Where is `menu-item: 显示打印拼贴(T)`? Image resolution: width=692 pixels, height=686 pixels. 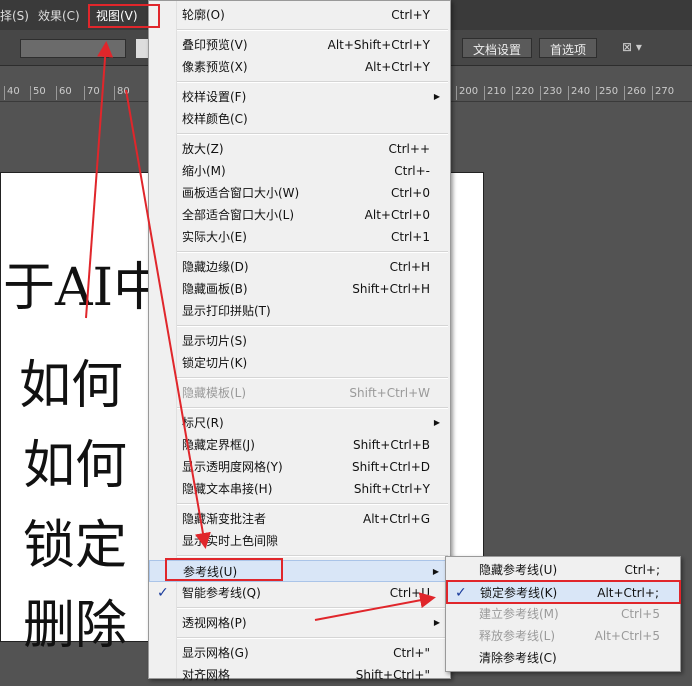 menu-item: 显示打印拼贴(T) is located at coordinates (299, 311).